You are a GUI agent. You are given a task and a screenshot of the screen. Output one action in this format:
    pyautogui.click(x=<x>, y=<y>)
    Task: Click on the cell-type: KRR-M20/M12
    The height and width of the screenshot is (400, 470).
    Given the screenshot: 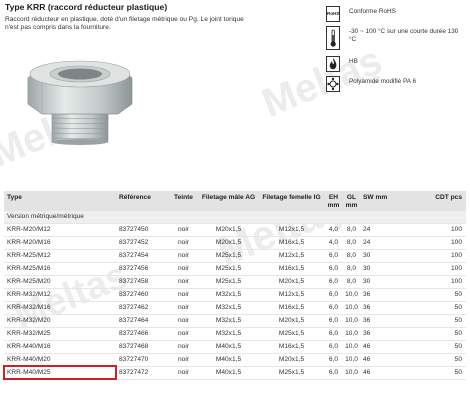 What is the action you would take?
    pyautogui.click(x=60, y=230)
    